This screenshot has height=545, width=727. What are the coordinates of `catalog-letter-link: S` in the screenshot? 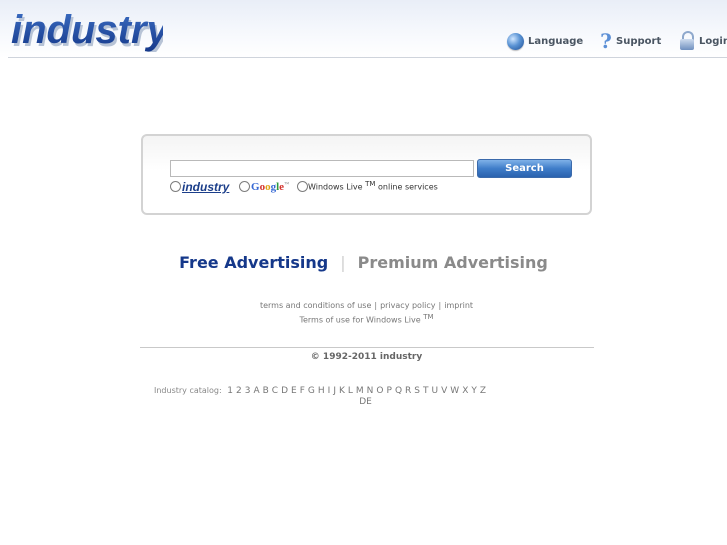 It's located at (417, 391).